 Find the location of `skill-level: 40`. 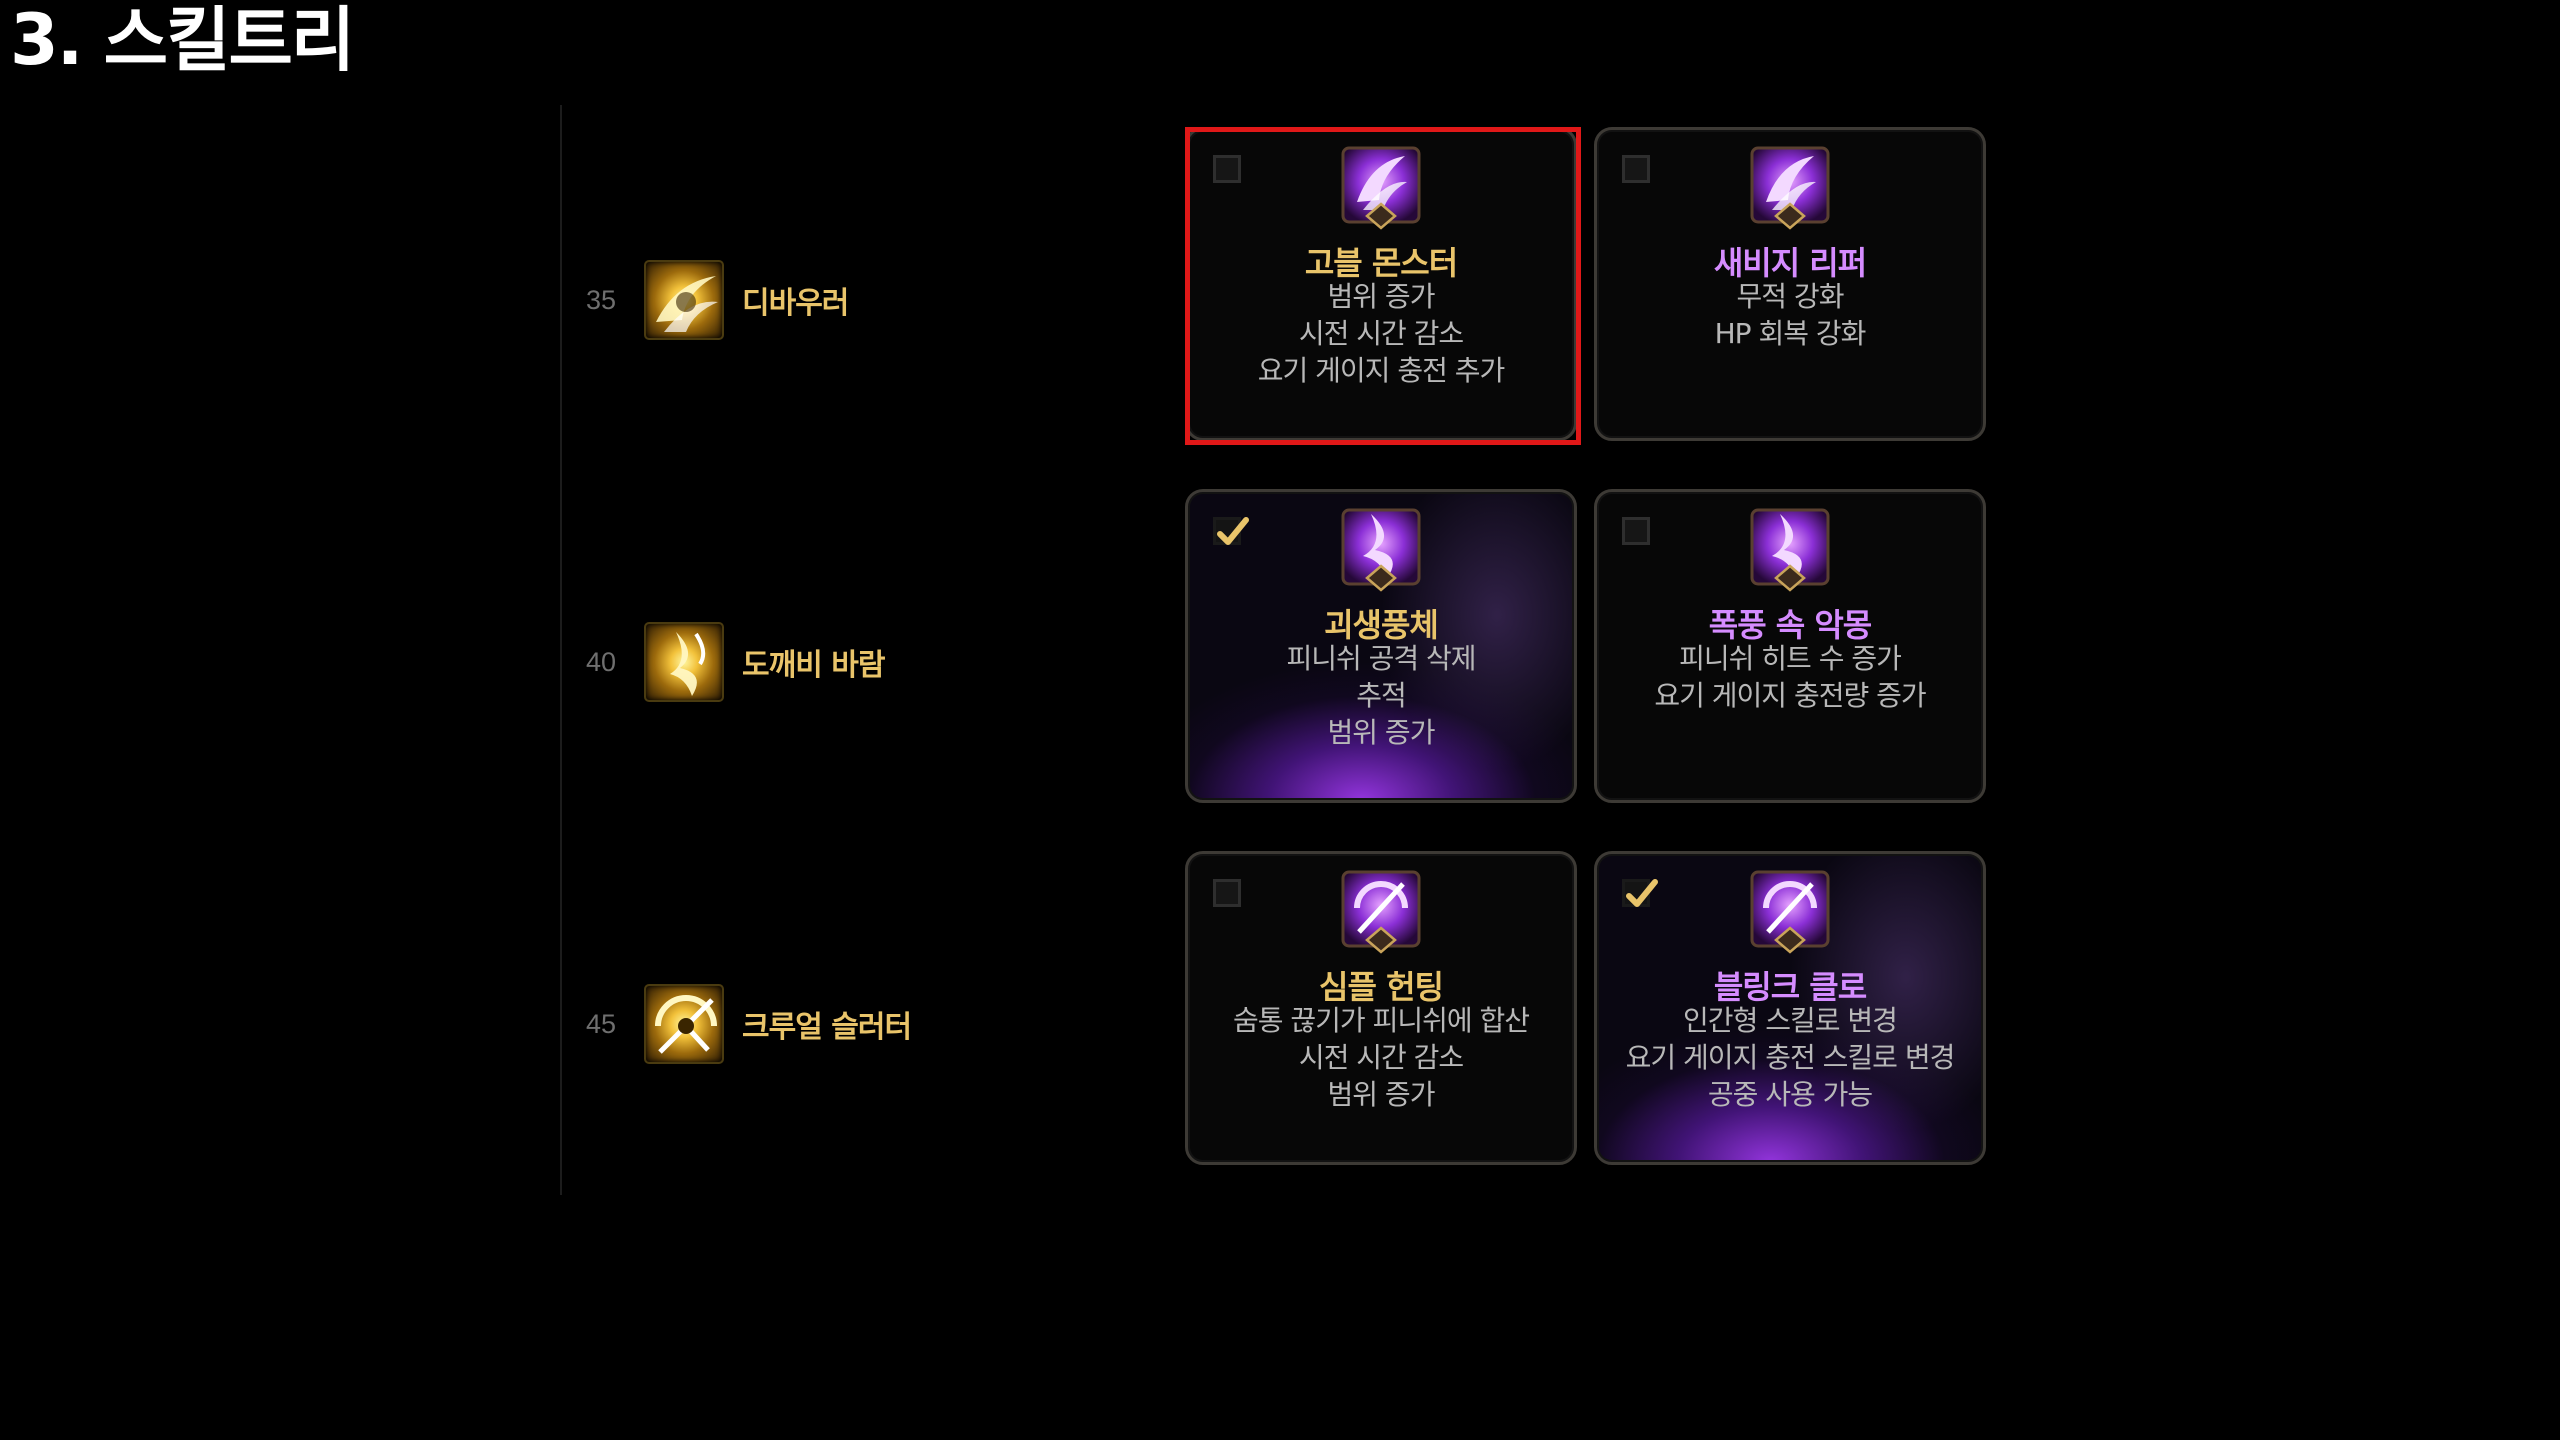

skill-level: 40 is located at coordinates (601, 661).